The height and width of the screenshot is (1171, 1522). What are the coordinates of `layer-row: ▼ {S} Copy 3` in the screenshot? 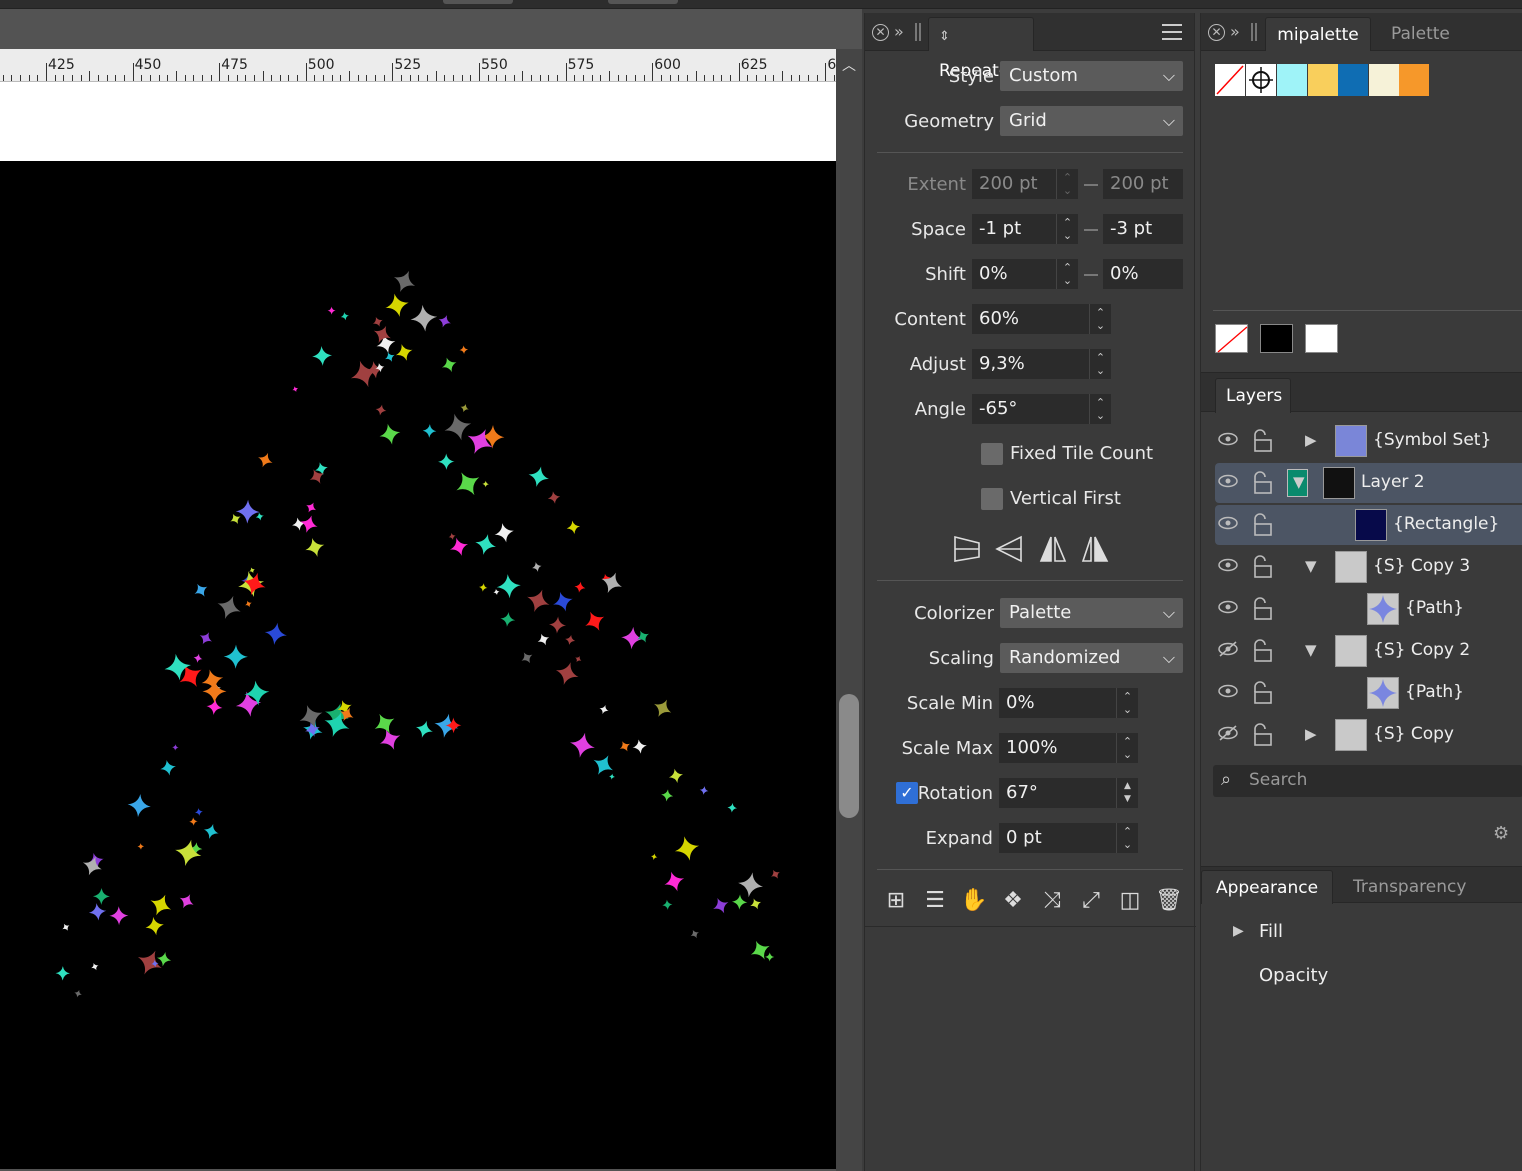 It's located at (1368, 567).